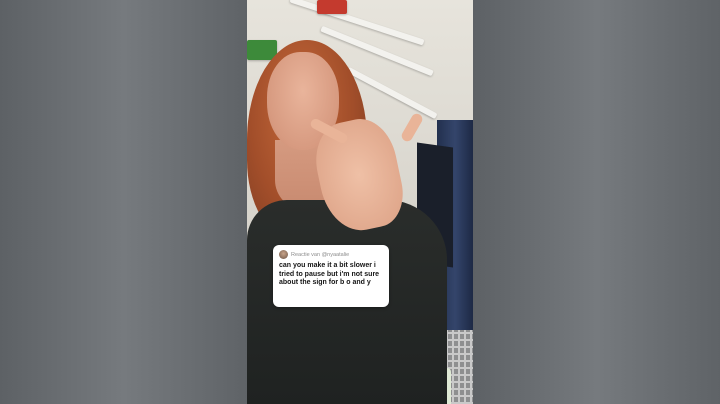 The width and height of the screenshot is (720, 404). I want to click on card-header: Reactie van @nyaatalie, so click(331, 254).